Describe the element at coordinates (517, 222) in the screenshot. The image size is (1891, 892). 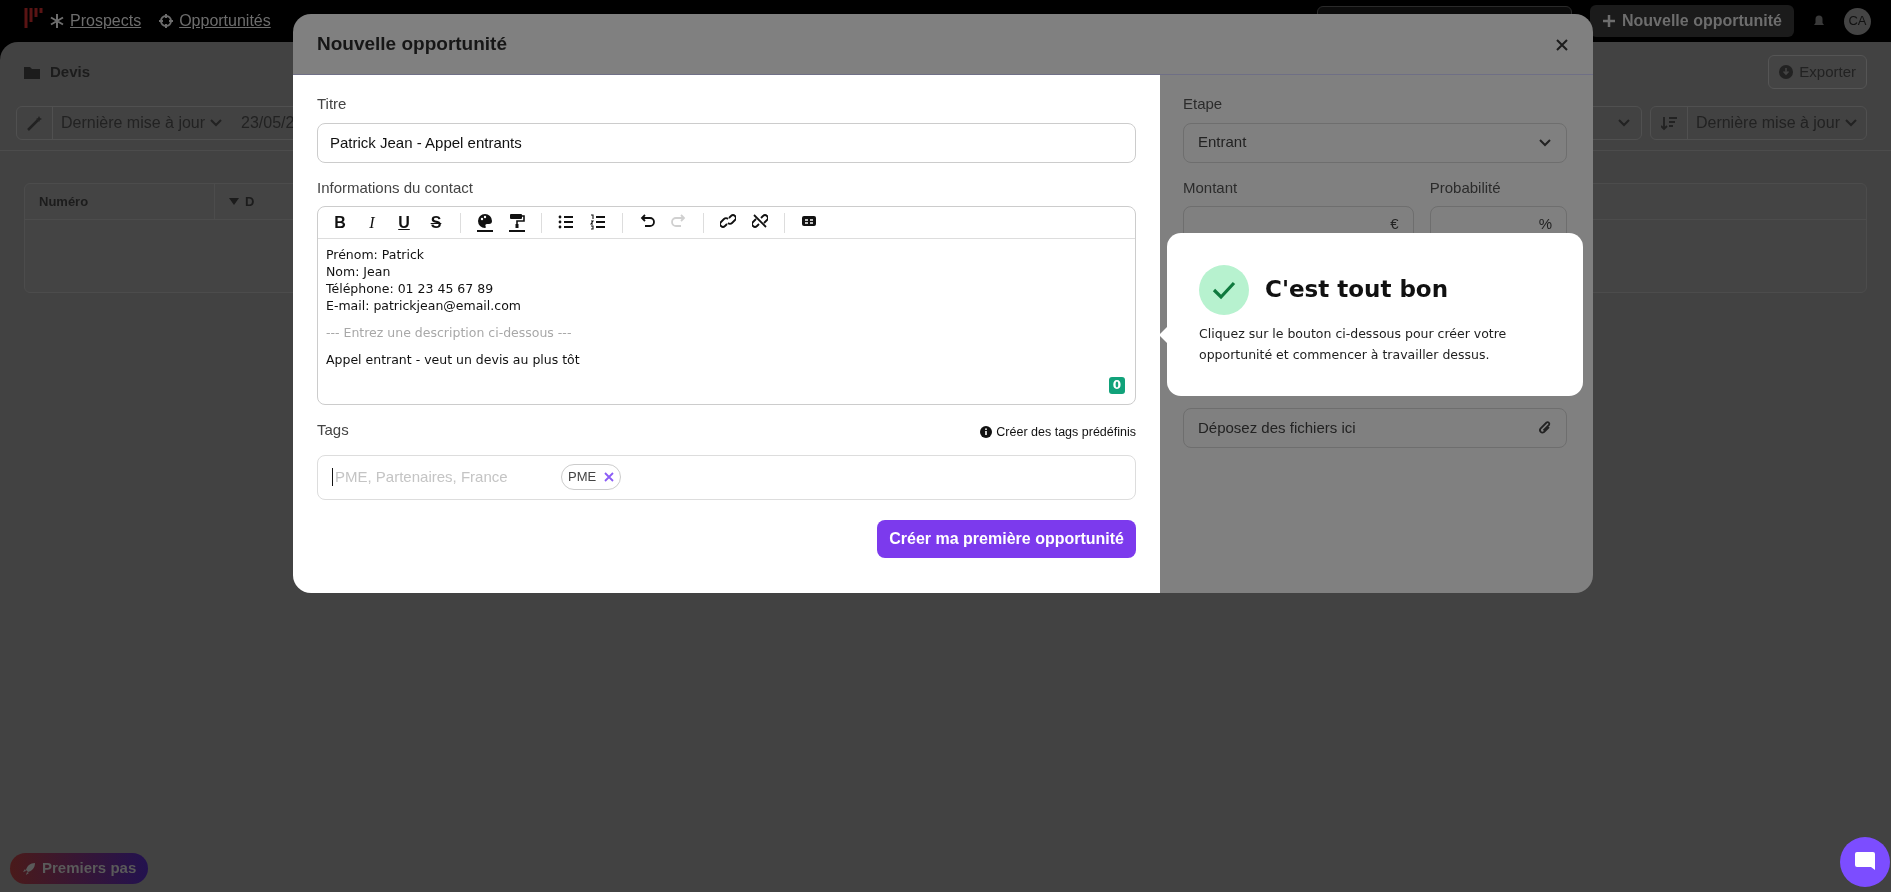
I see `paint-roller-icon` at that location.